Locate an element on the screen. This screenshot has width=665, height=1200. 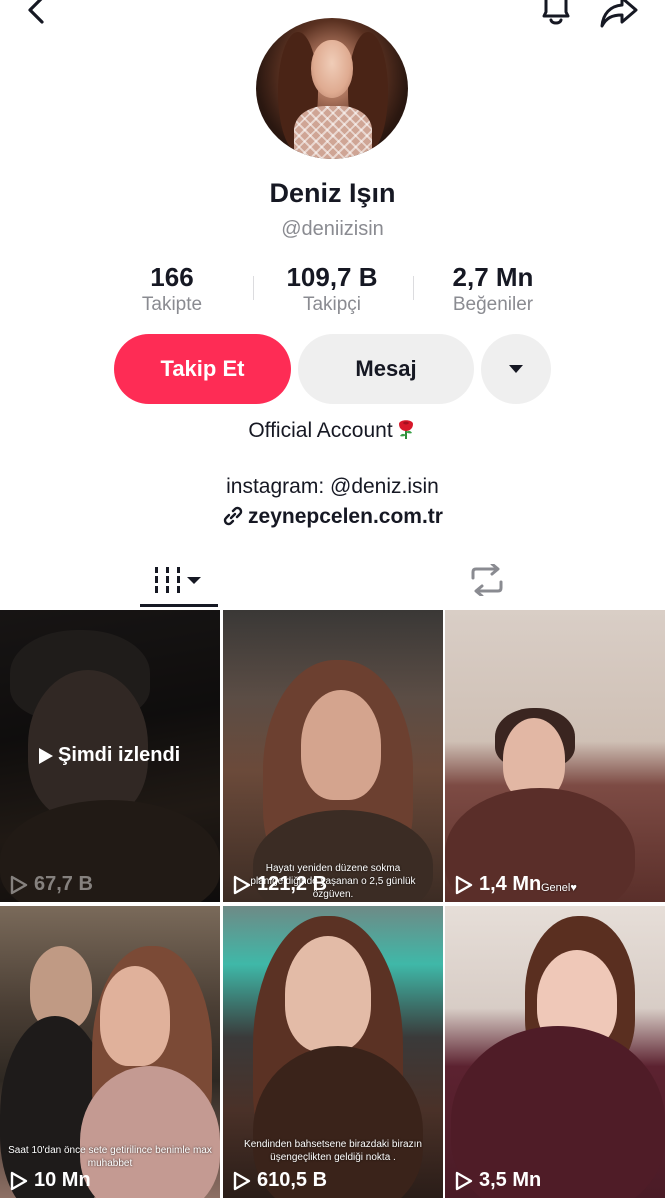
follow-button: Takip Et is located at coordinates (202, 369).